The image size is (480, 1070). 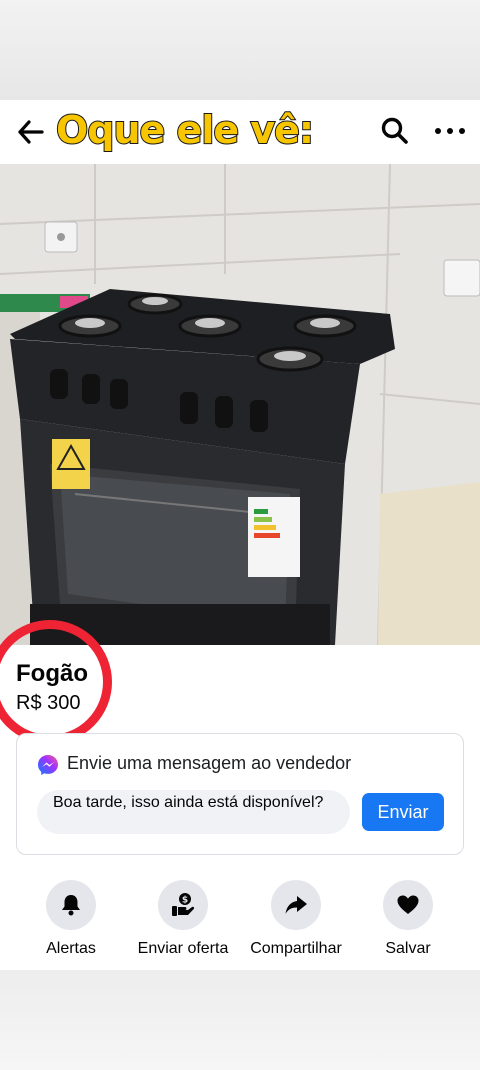 I want to click on offer-icon: $, so click(x=183, y=904).